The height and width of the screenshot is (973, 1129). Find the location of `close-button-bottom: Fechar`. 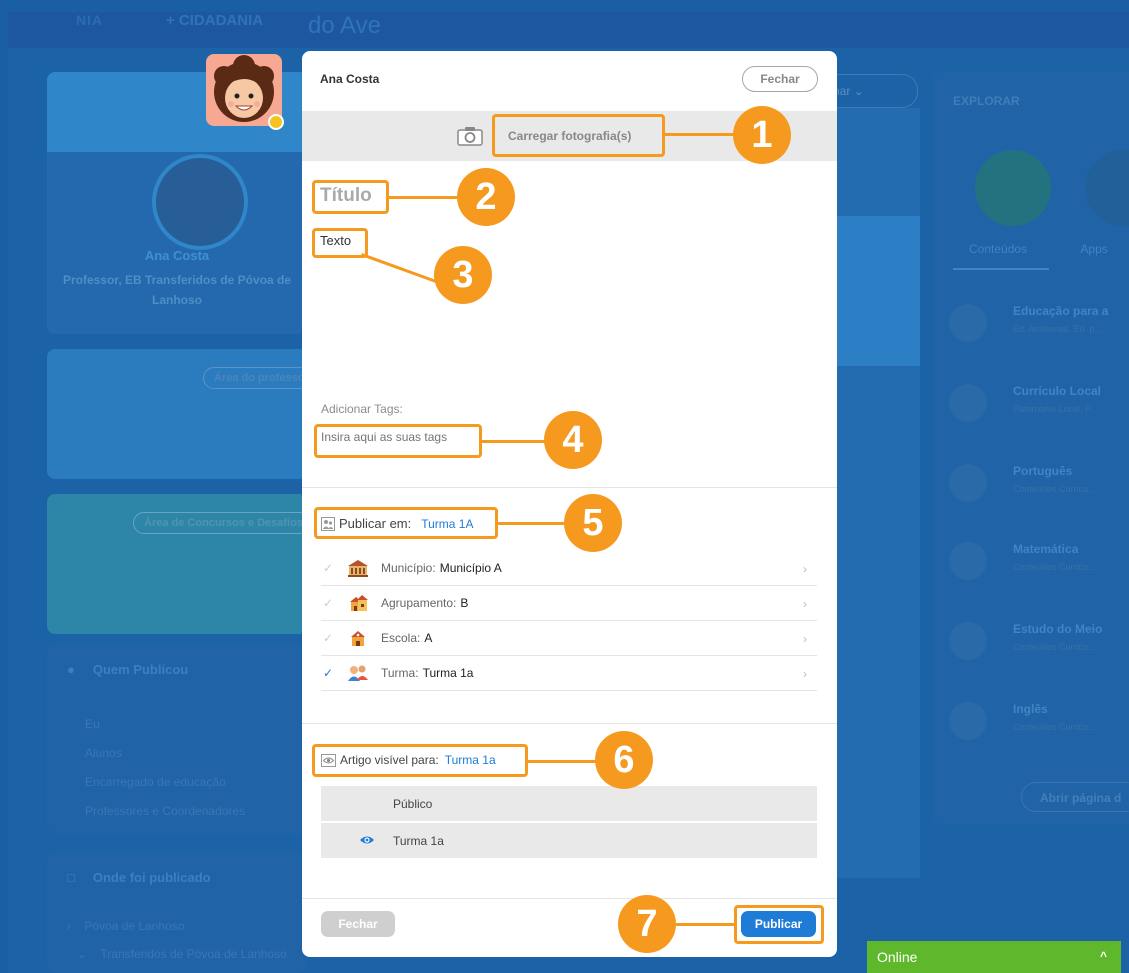

close-button-bottom: Fechar is located at coordinates (358, 924).